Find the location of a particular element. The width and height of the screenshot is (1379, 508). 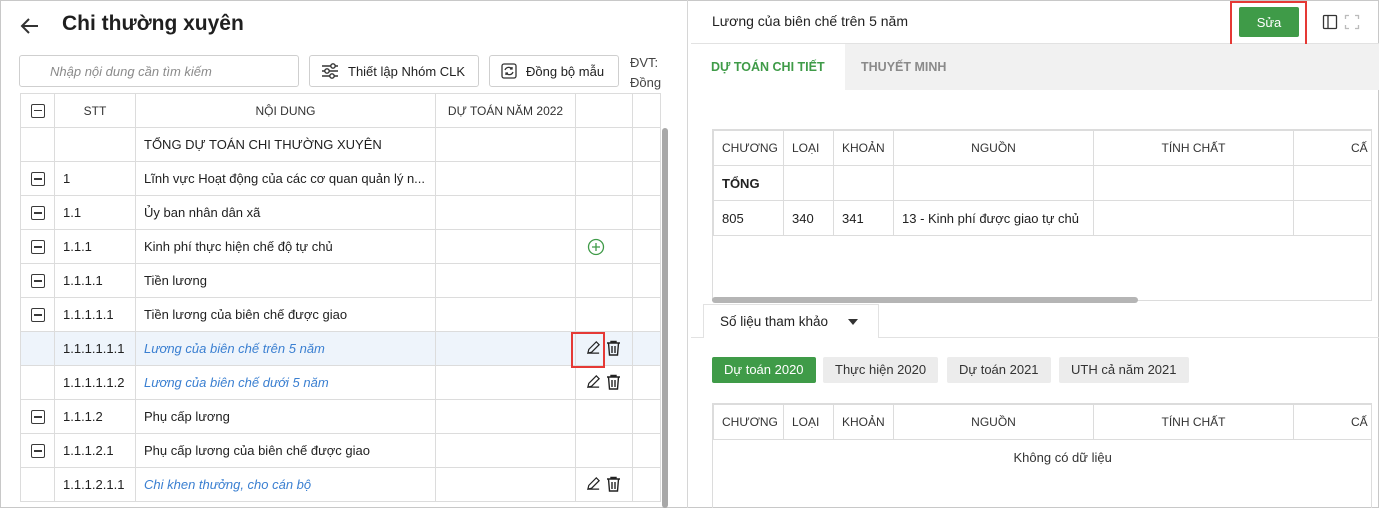

group-setup-button: Thiết lập Nhóm CLK is located at coordinates (394, 71).